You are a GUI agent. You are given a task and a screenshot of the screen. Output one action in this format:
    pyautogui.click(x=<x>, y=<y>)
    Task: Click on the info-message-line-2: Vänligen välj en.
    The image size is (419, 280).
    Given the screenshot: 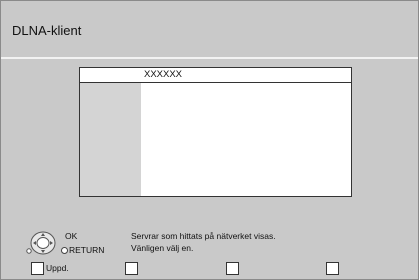 What is the action you would take?
    pyautogui.click(x=162, y=248)
    